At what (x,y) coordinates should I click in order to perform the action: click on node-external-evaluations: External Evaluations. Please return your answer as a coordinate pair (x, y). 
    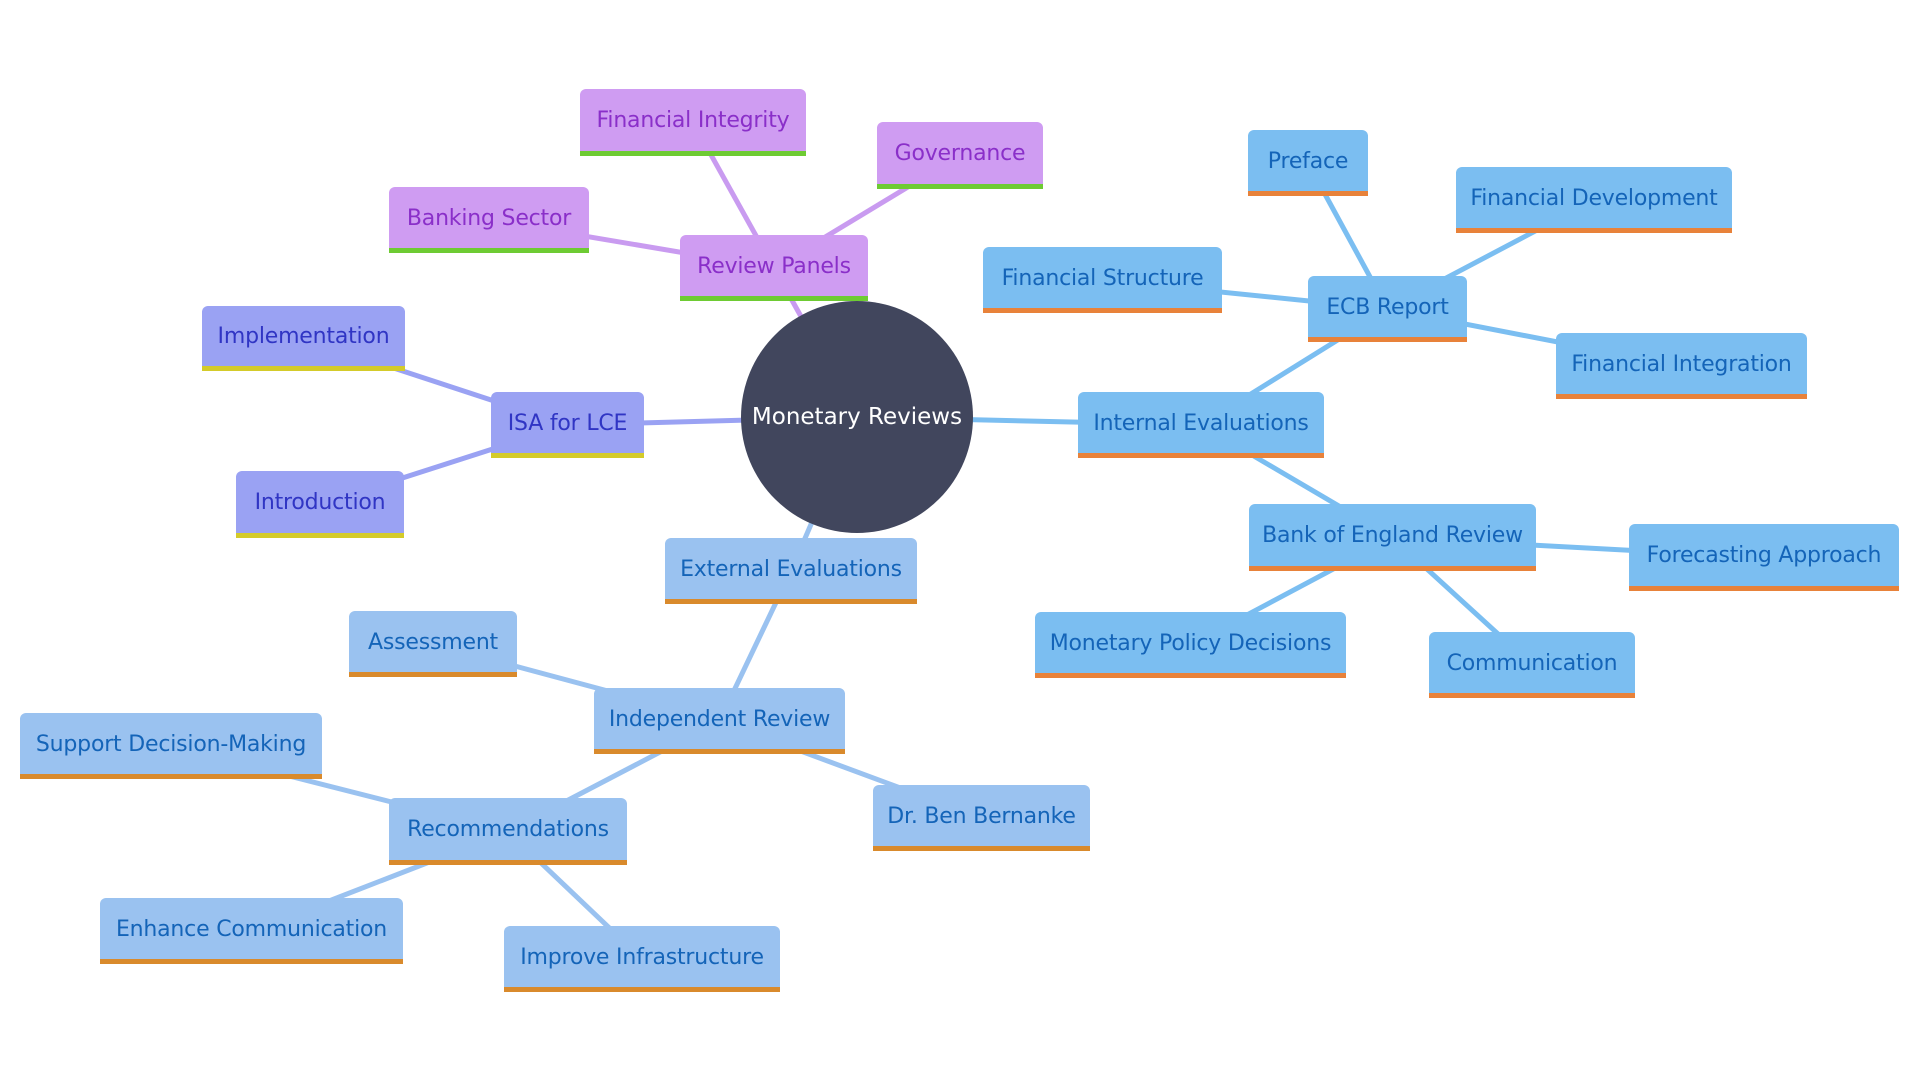
    Looking at the image, I should click on (791, 571).